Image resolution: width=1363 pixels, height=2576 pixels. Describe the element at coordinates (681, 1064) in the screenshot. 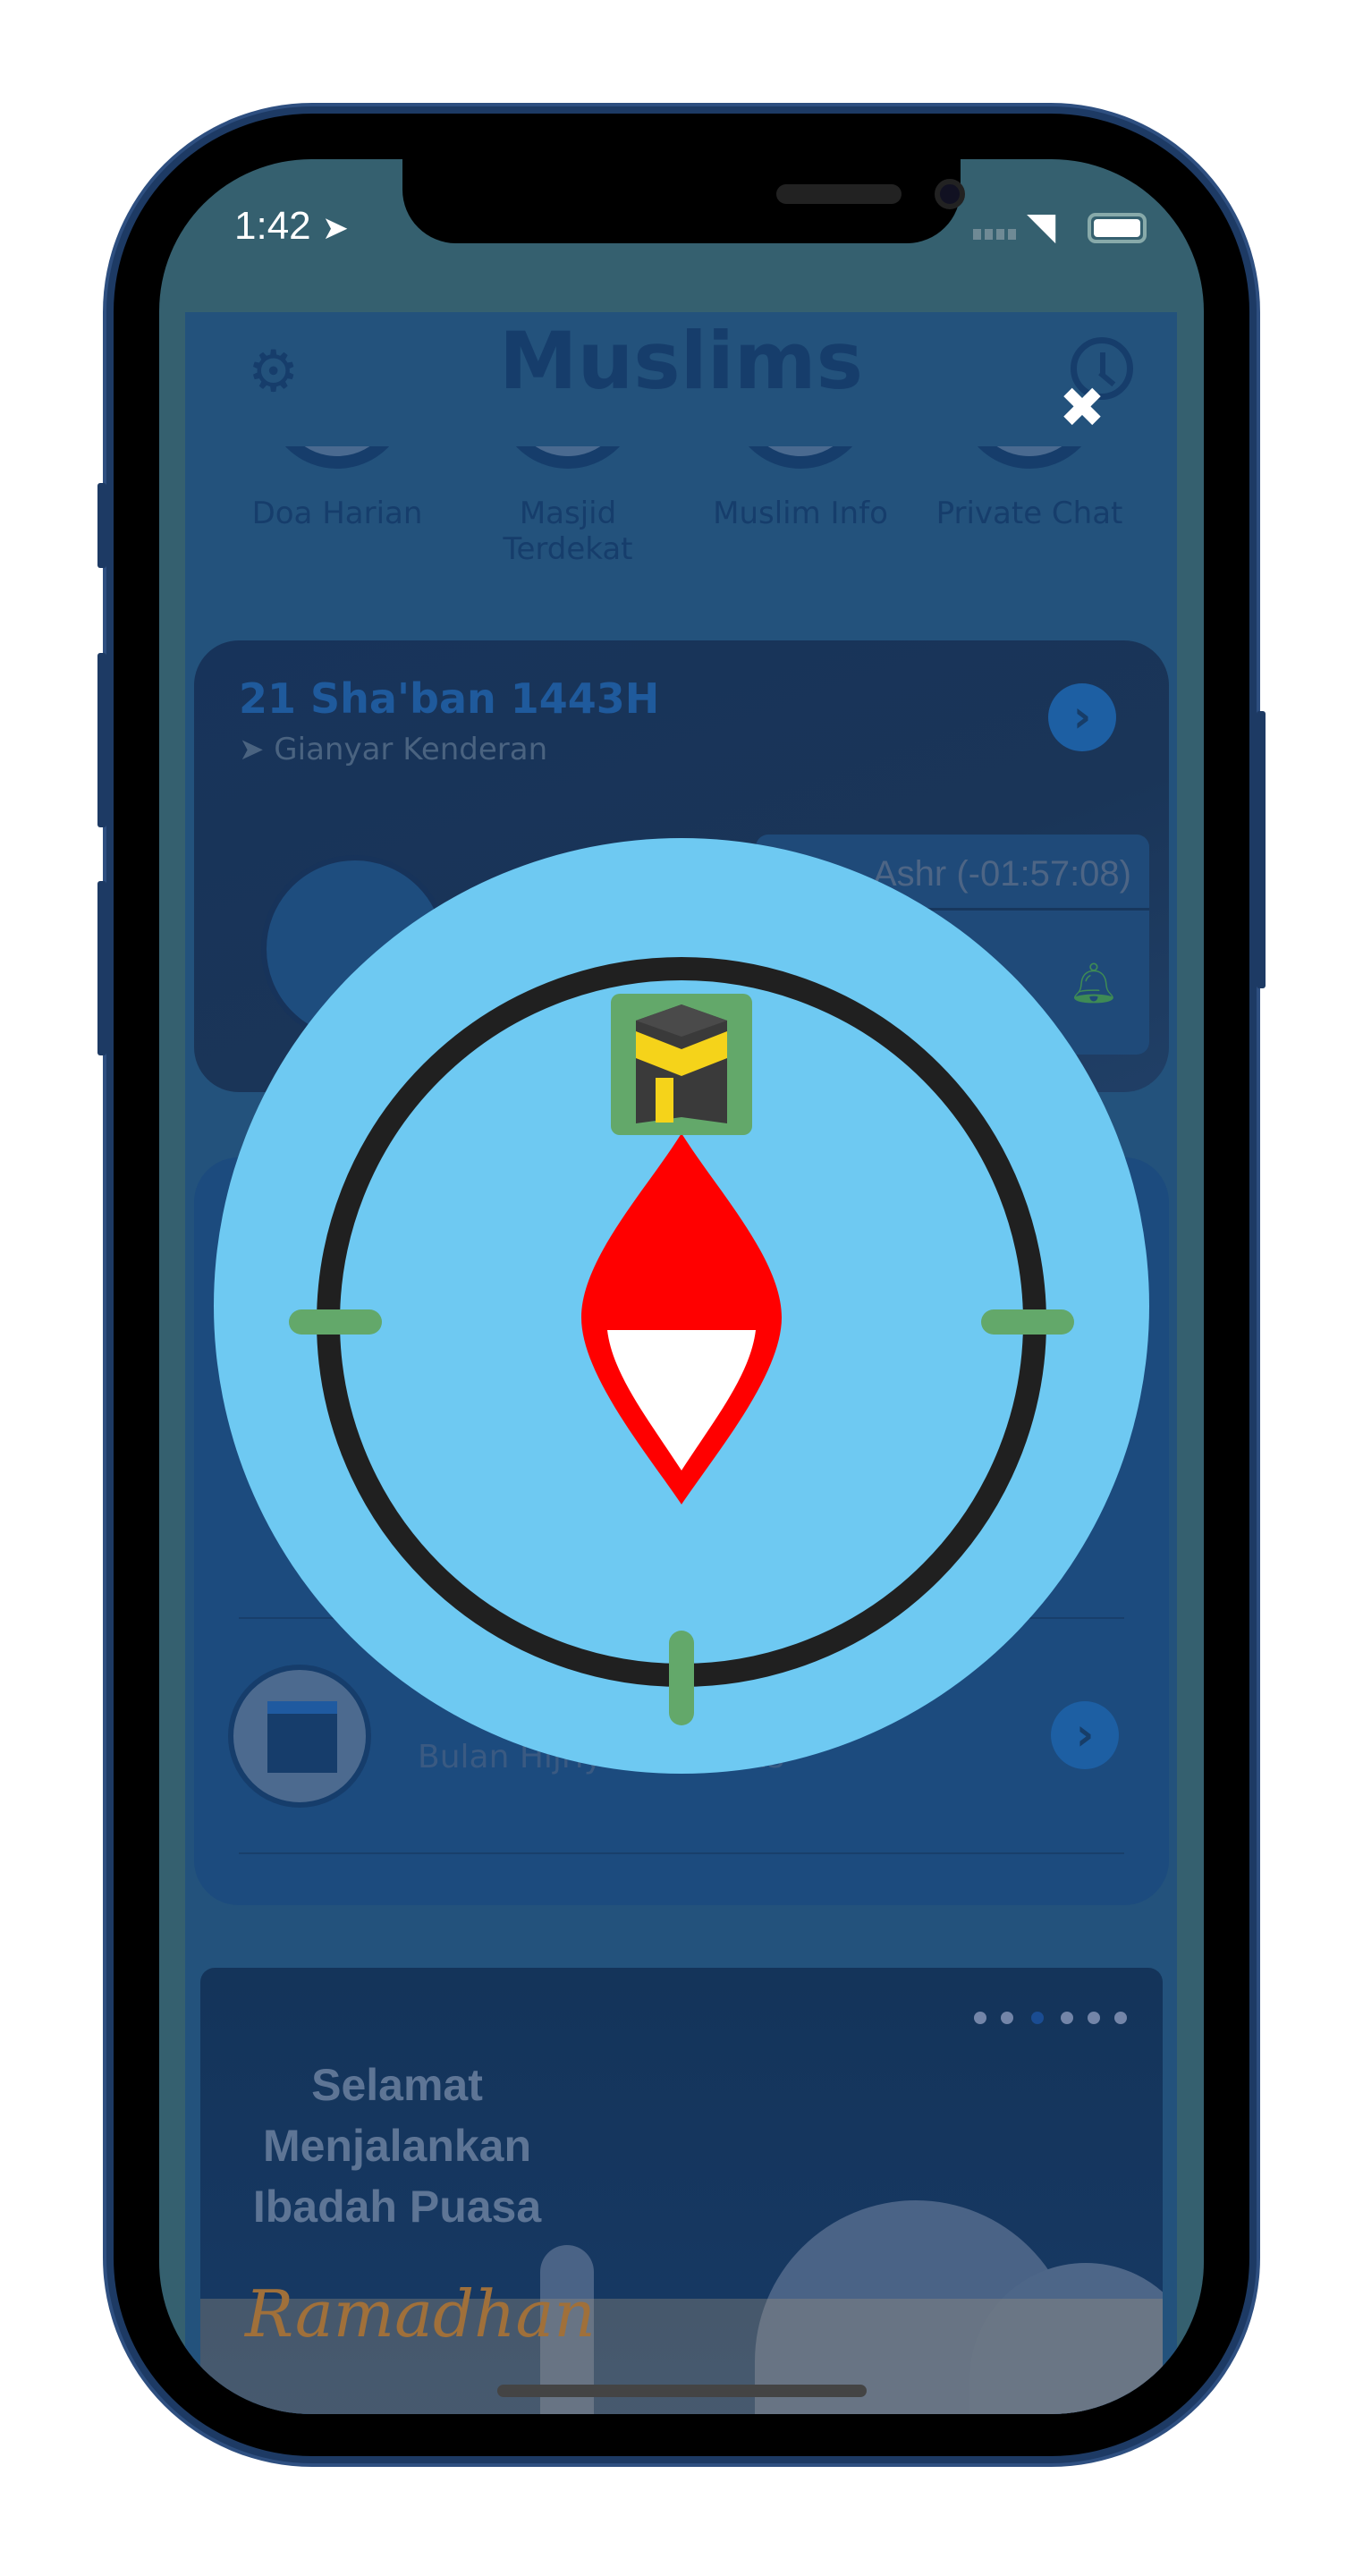

I see `kaaba-icon` at that location.